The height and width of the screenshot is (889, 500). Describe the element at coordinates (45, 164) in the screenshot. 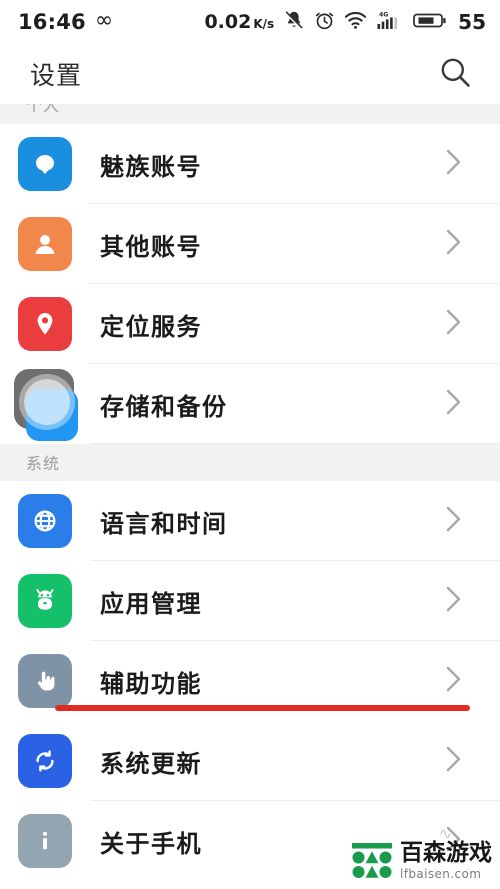

I see `meizu-account-icon` at that location.